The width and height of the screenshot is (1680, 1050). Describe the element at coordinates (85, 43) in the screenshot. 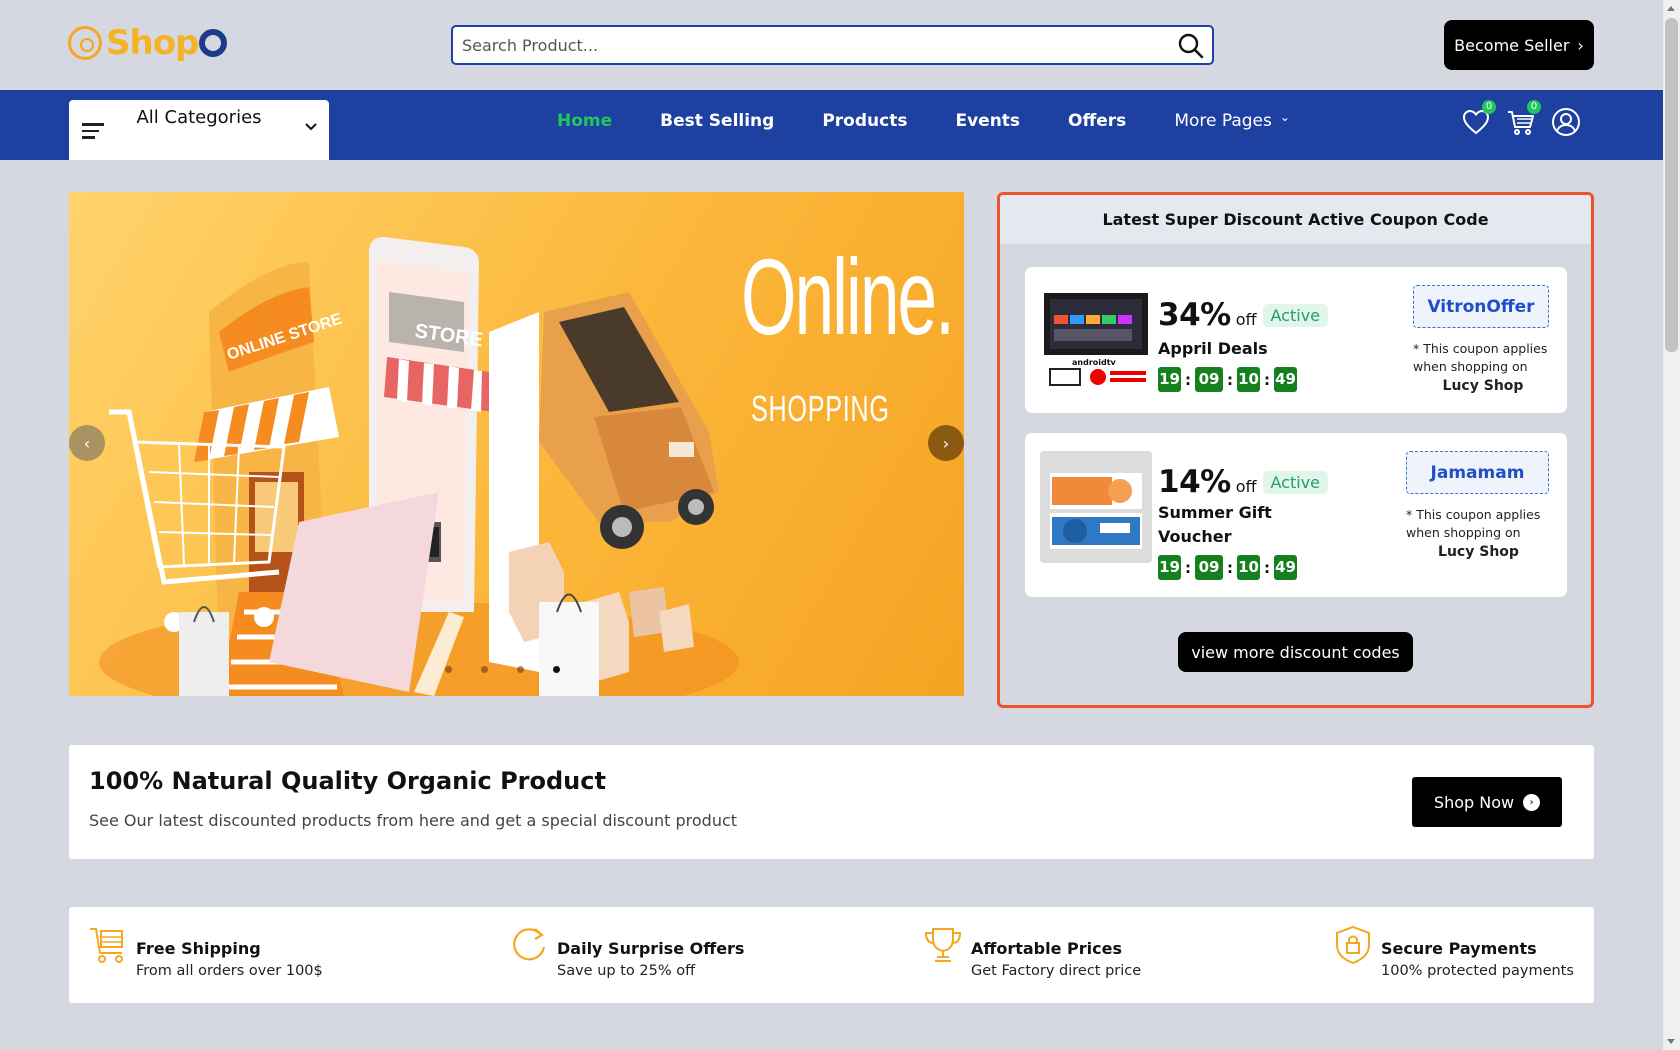

I see `logo-mark-icon` at that location.